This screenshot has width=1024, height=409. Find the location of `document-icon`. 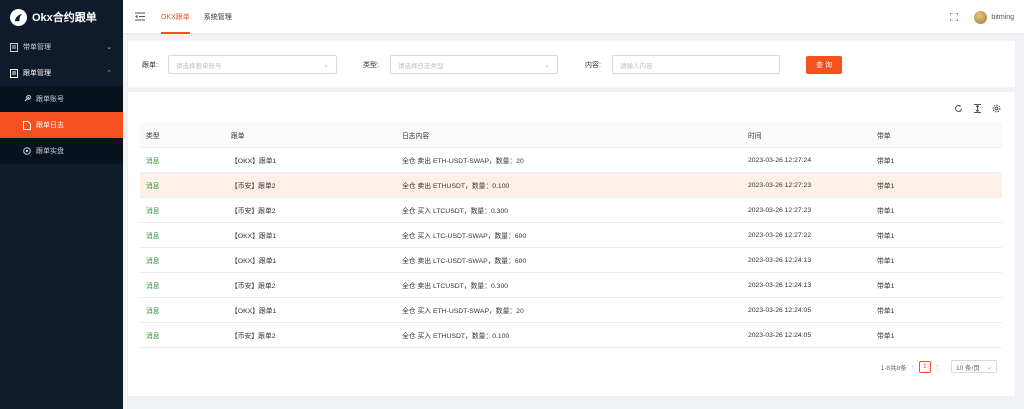

document-icon is located at coordinates (13, 47).